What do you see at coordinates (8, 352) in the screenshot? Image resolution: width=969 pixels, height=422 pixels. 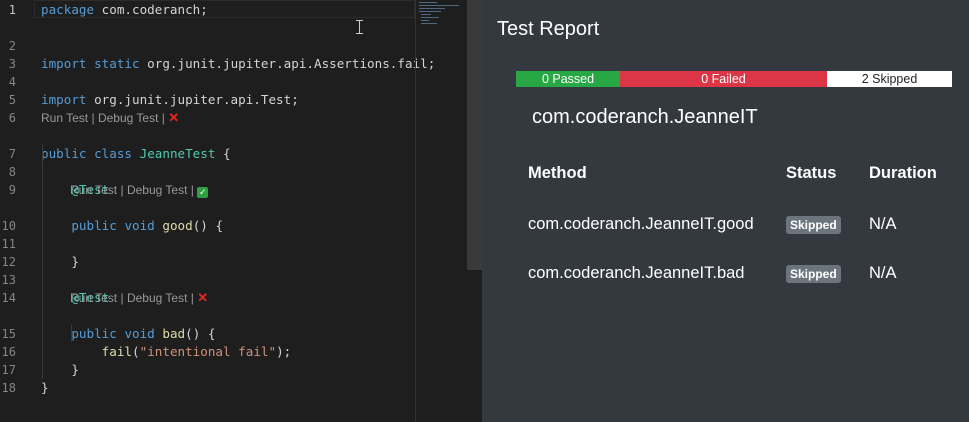 I see `line-number: 16` at bounding box center [8, 352].